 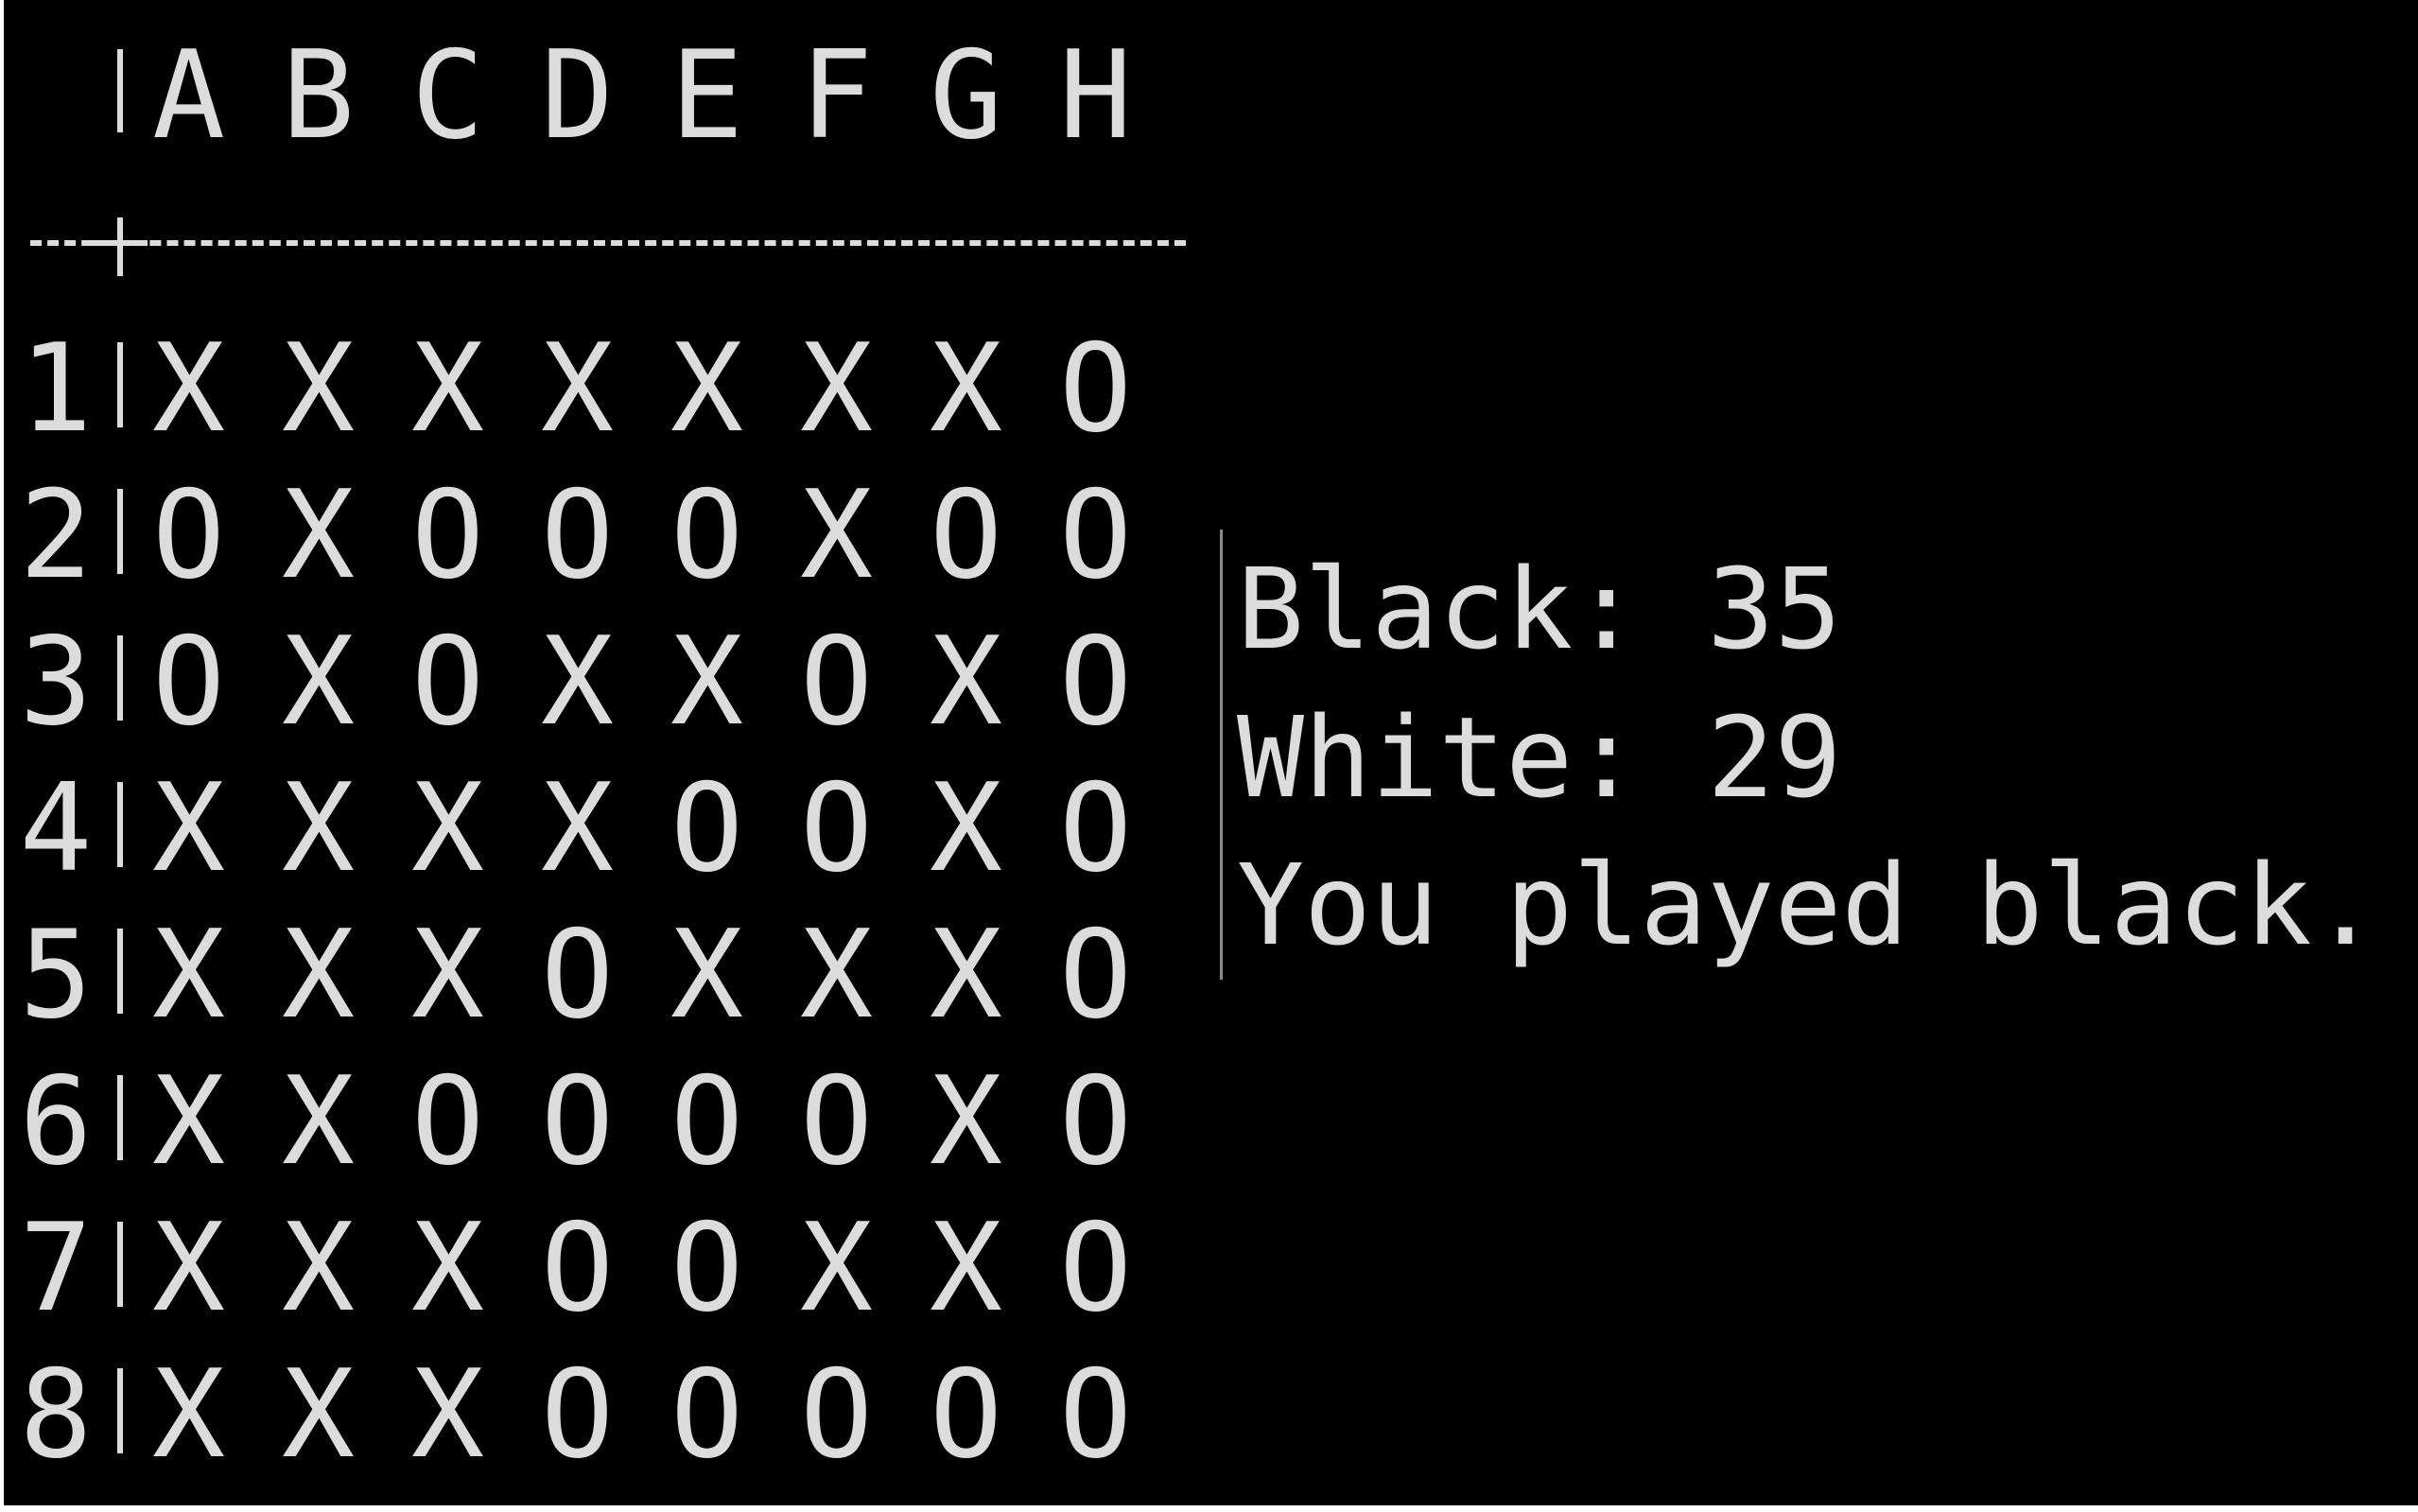 I want to click on row-label: 6, so click(x=56, y=1121).